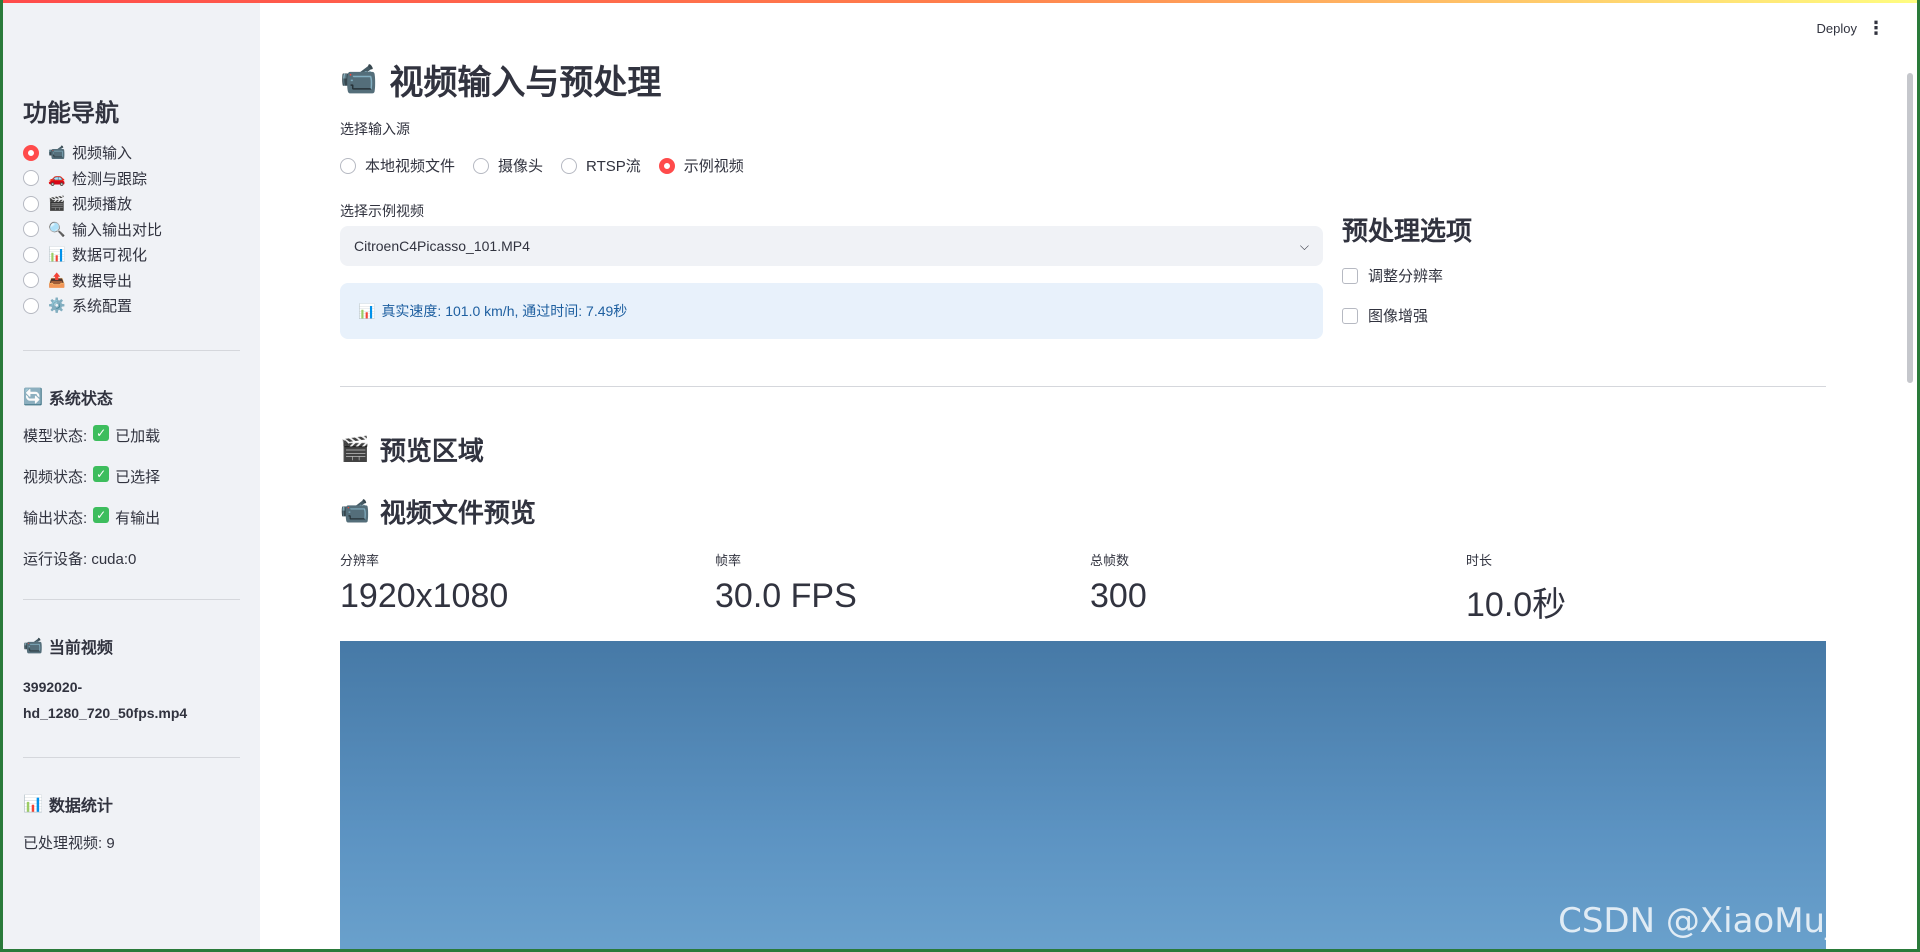 The image size is (1920, 952). I want to click on preprocess-title: 预处理选项, so click(1407, 231).